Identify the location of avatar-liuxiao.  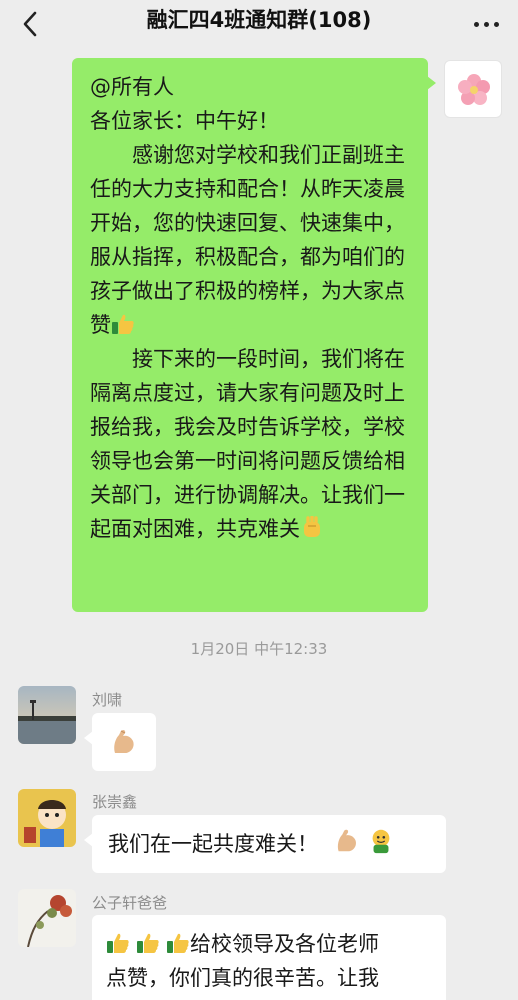
(47, 715).